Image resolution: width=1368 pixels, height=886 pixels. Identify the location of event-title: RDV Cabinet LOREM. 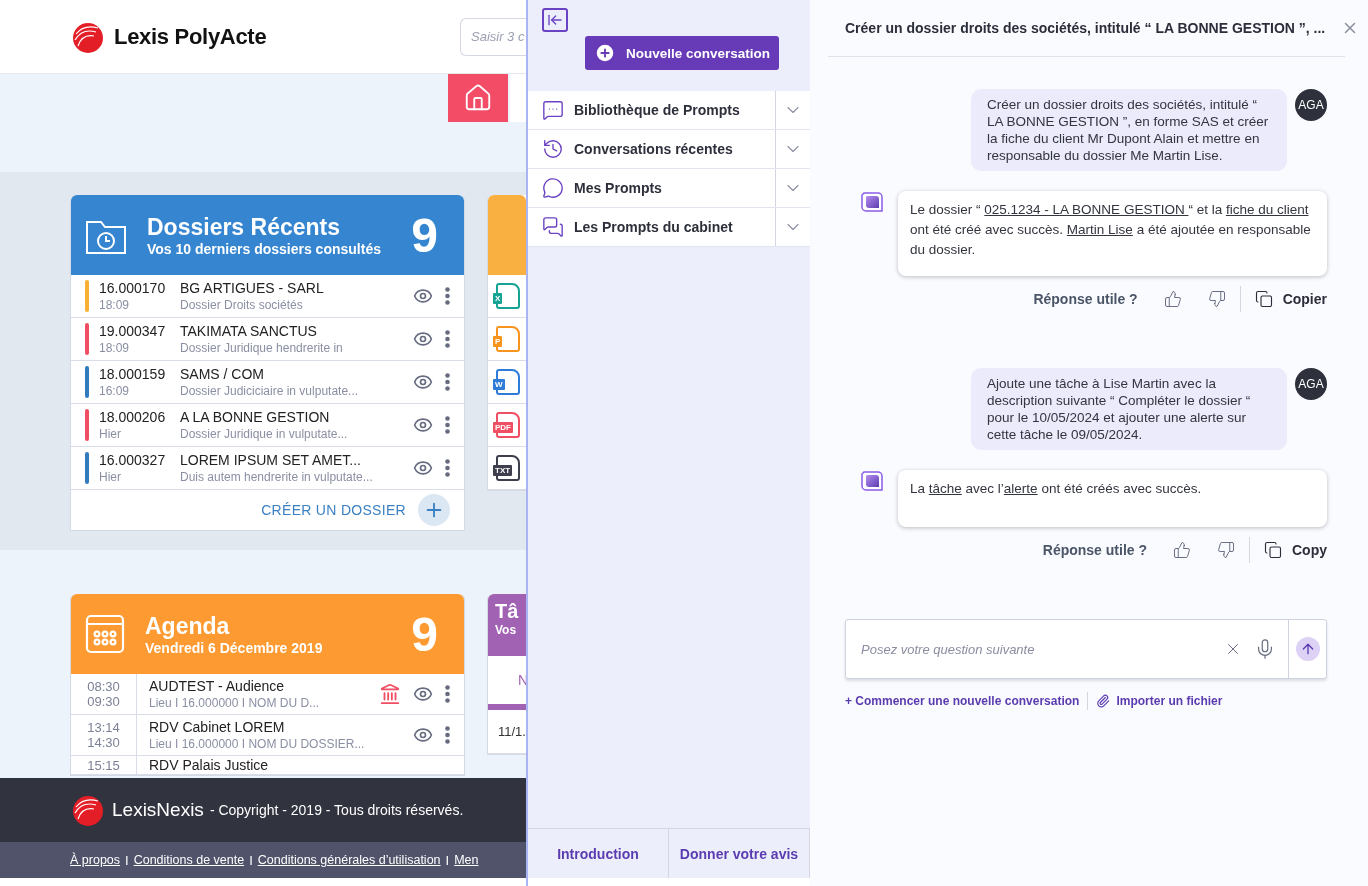
(217, 727).